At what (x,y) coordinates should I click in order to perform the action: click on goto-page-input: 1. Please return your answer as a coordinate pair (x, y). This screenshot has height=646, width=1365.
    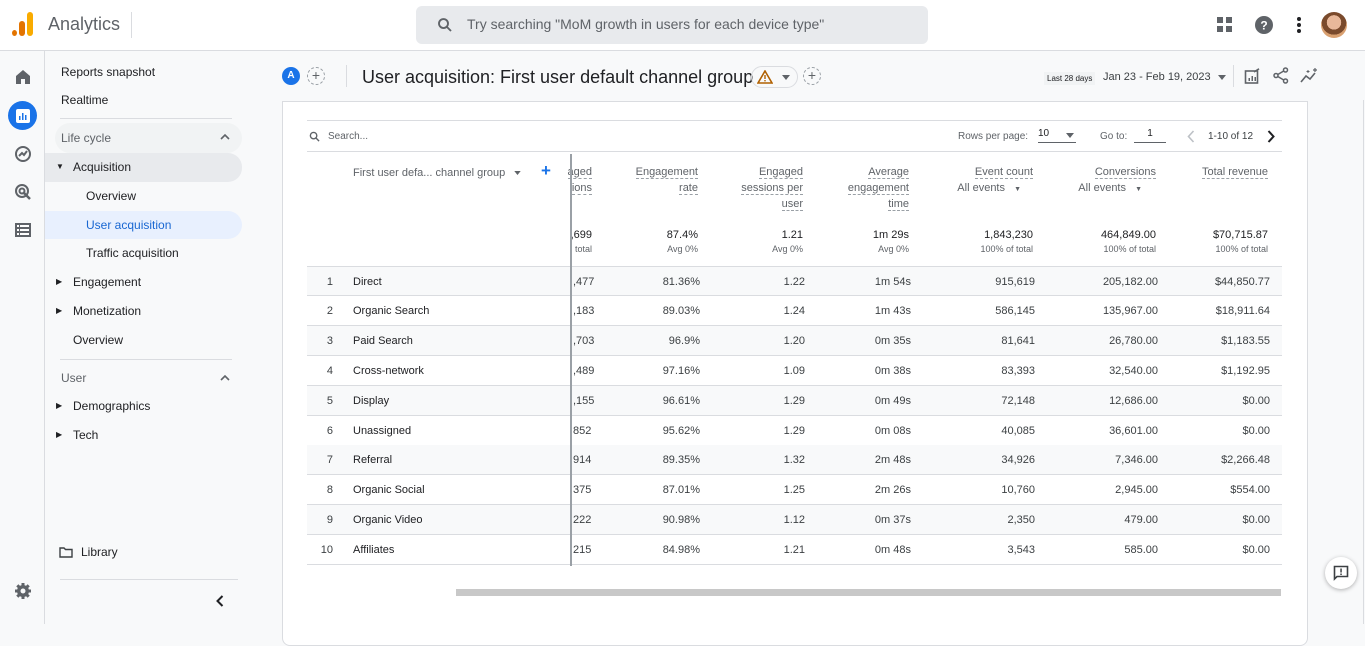
    Looking at the image, I should click on (1150, 135).